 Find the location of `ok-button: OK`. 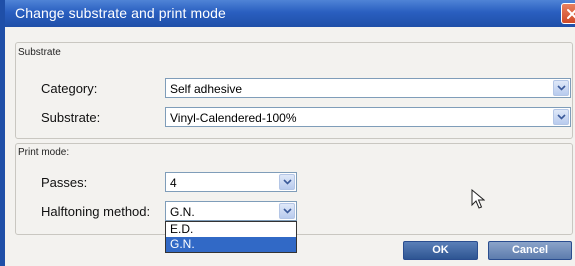

ok-button: OK is located at coordinates (440, 250).